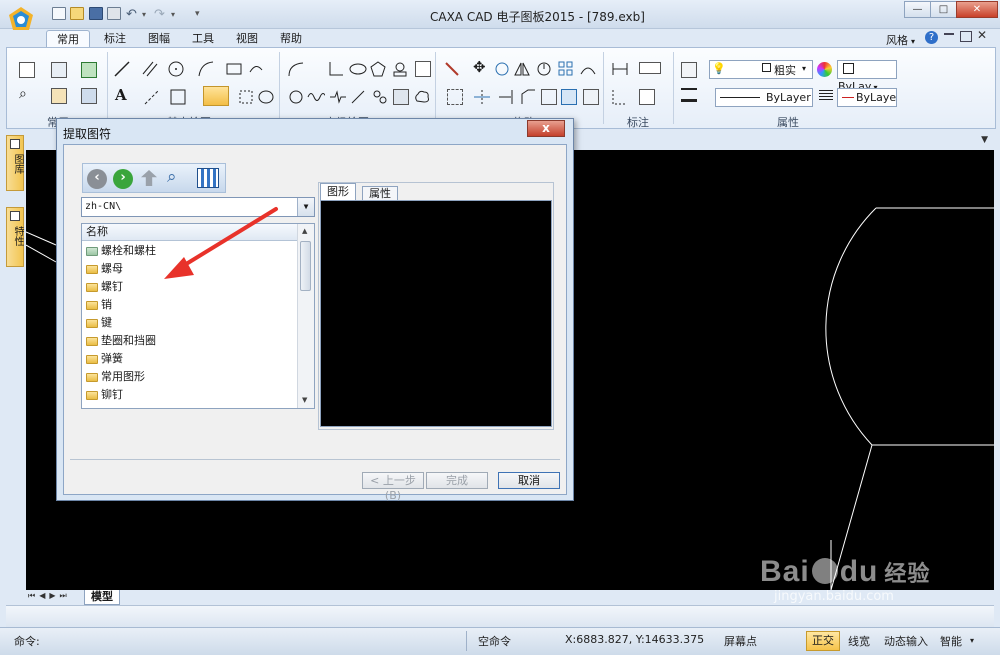  Describe the element at coordinates (114, 13) in the screenshot. I see `print-icon` at that location.